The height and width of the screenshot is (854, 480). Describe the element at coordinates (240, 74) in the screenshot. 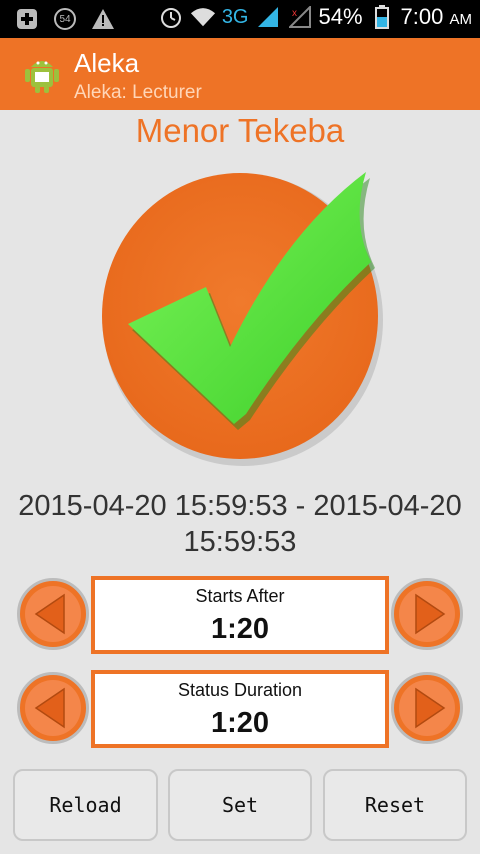

I see `action-bar: Aleka Aleka: Lecturer` at that location.